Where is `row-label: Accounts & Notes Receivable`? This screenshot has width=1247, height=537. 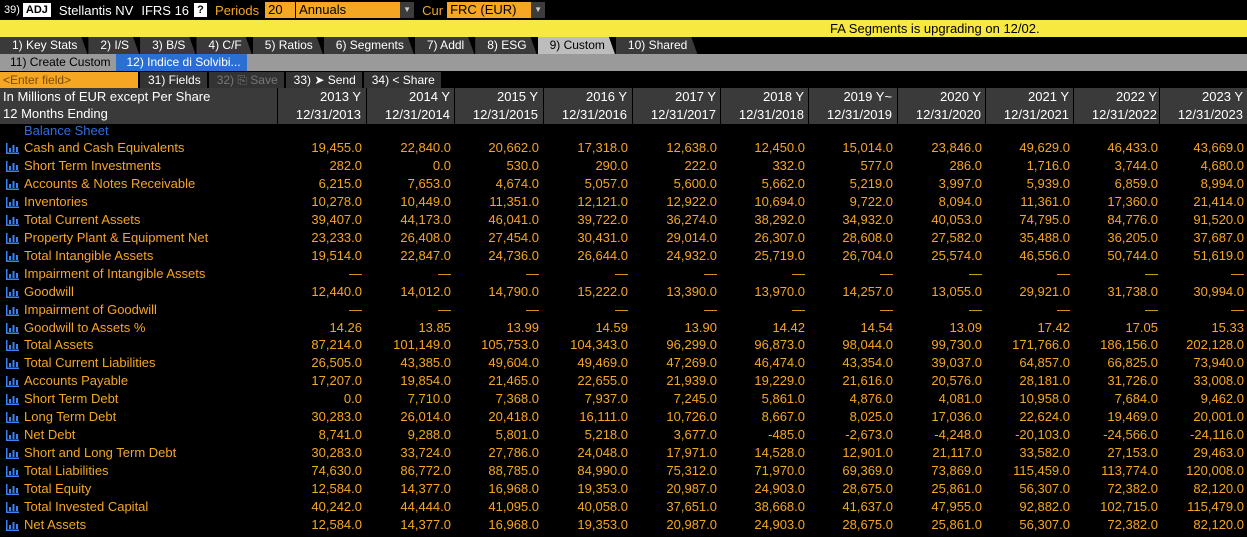 row-label: Accounts & Notes Receivable is located at coordinates (109, 184).